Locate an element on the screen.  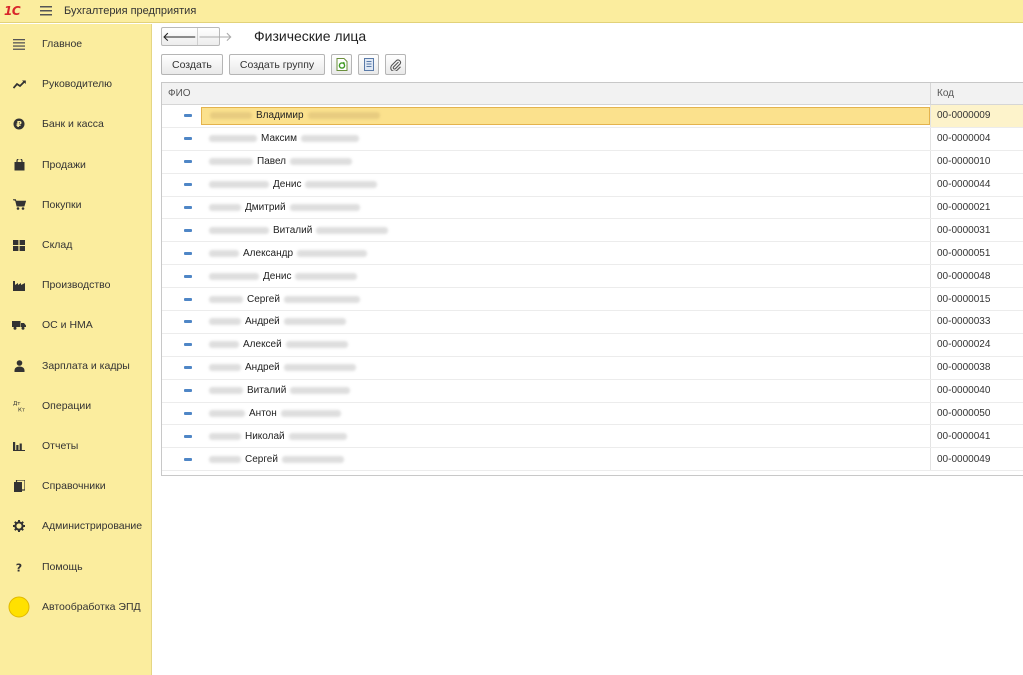
table-row: Павел 00-0000010 is located at coordinates (592, 162).